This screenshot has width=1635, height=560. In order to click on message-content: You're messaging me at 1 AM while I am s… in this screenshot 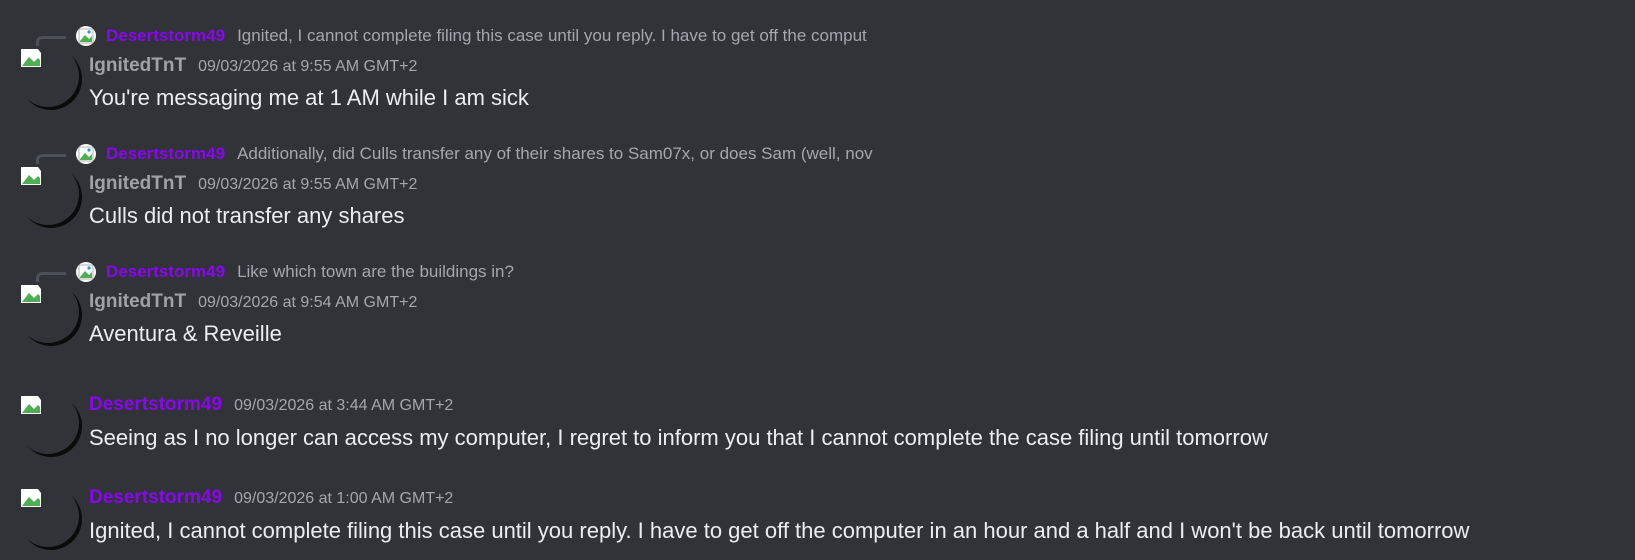, I will do `click(309, 97)`.